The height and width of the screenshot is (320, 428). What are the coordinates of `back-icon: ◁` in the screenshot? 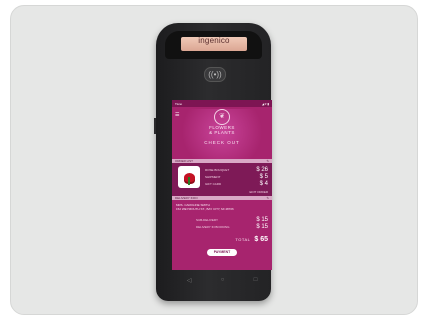 It's located at (189, 280).